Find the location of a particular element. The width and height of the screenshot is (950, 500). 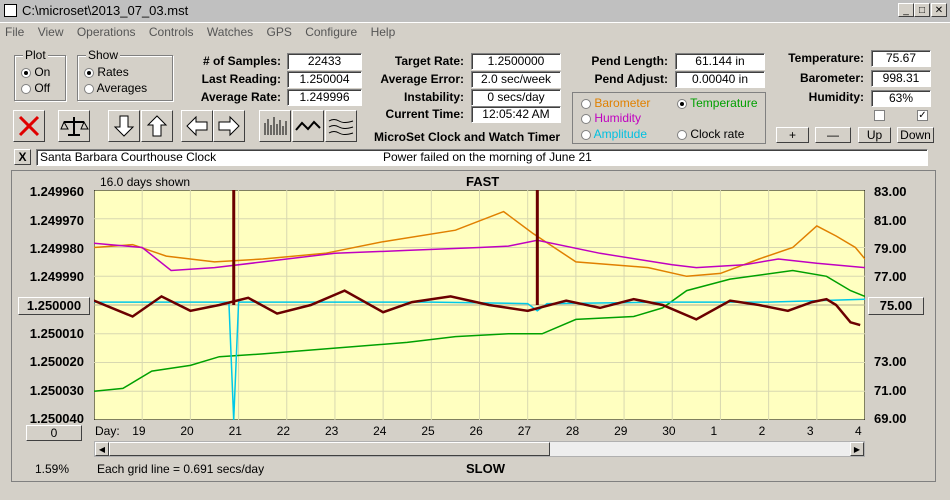

current-time-label: Current Time: is located at coordinates (424, 114).